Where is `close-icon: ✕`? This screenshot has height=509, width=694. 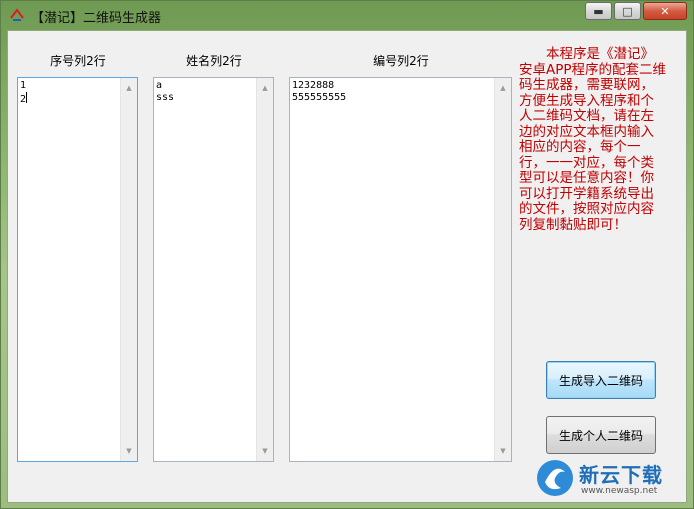 close-icon: ✕ is located at coordinates (665, 11).